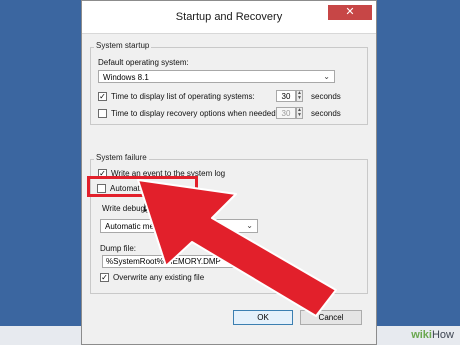 This screenshot has width=460, height=345. What do you see at coordinates (104, 277) in the screenshot?
I see `overwrite-checkbox: ✓` at bounding box center [104, 277].